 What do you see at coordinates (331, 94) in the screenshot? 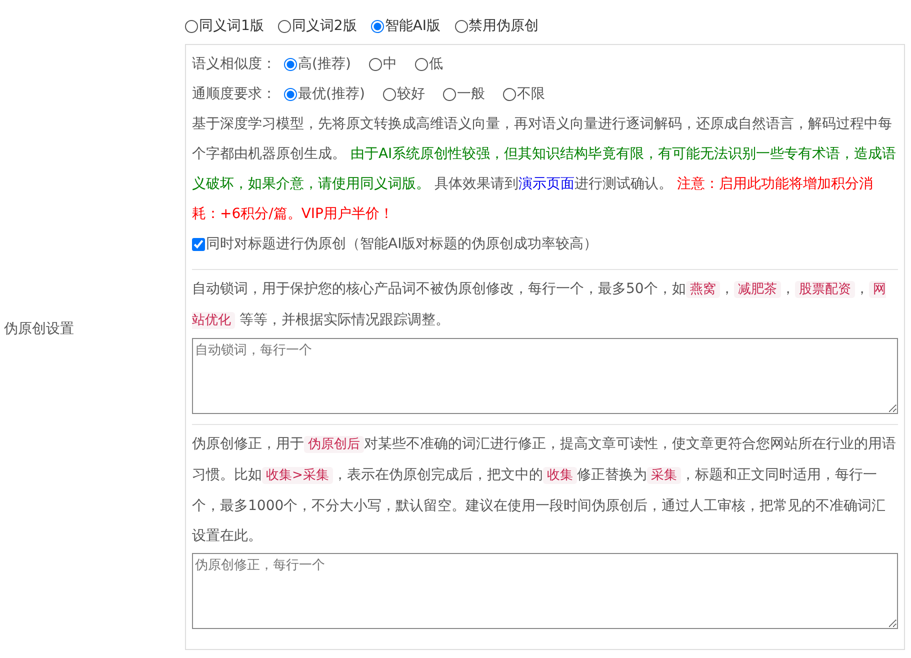
I see `radio-label: 最优(推荐)` at bounding box center [331, 94].